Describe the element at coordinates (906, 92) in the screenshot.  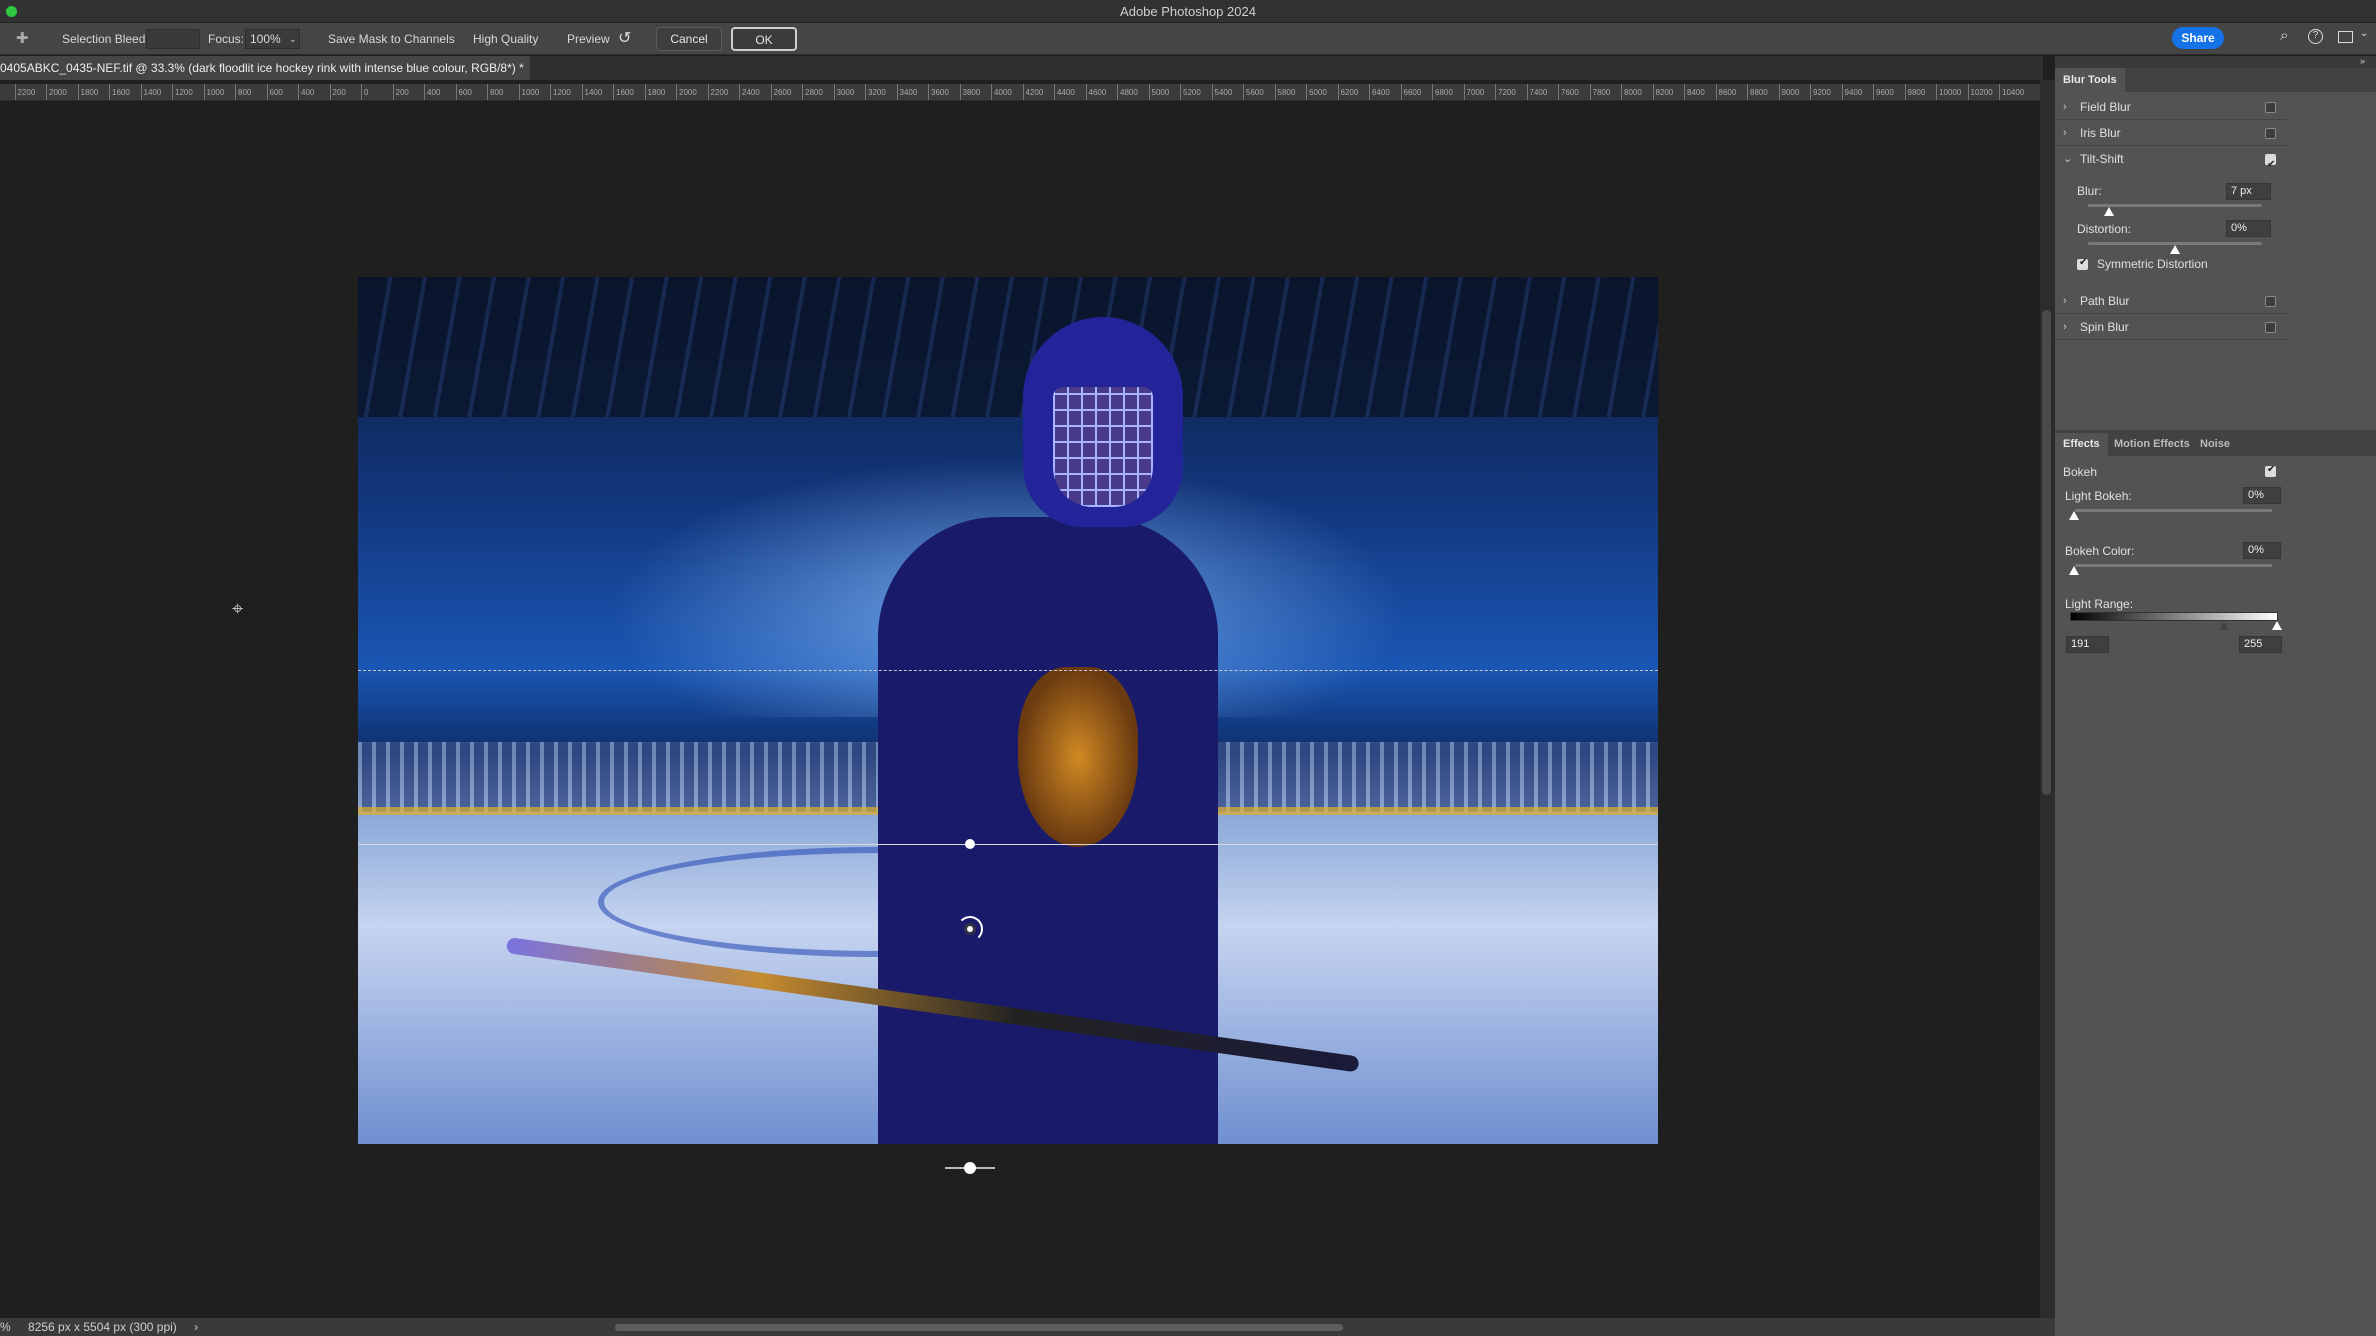
I see `ruler-tick: 3400` at that location.